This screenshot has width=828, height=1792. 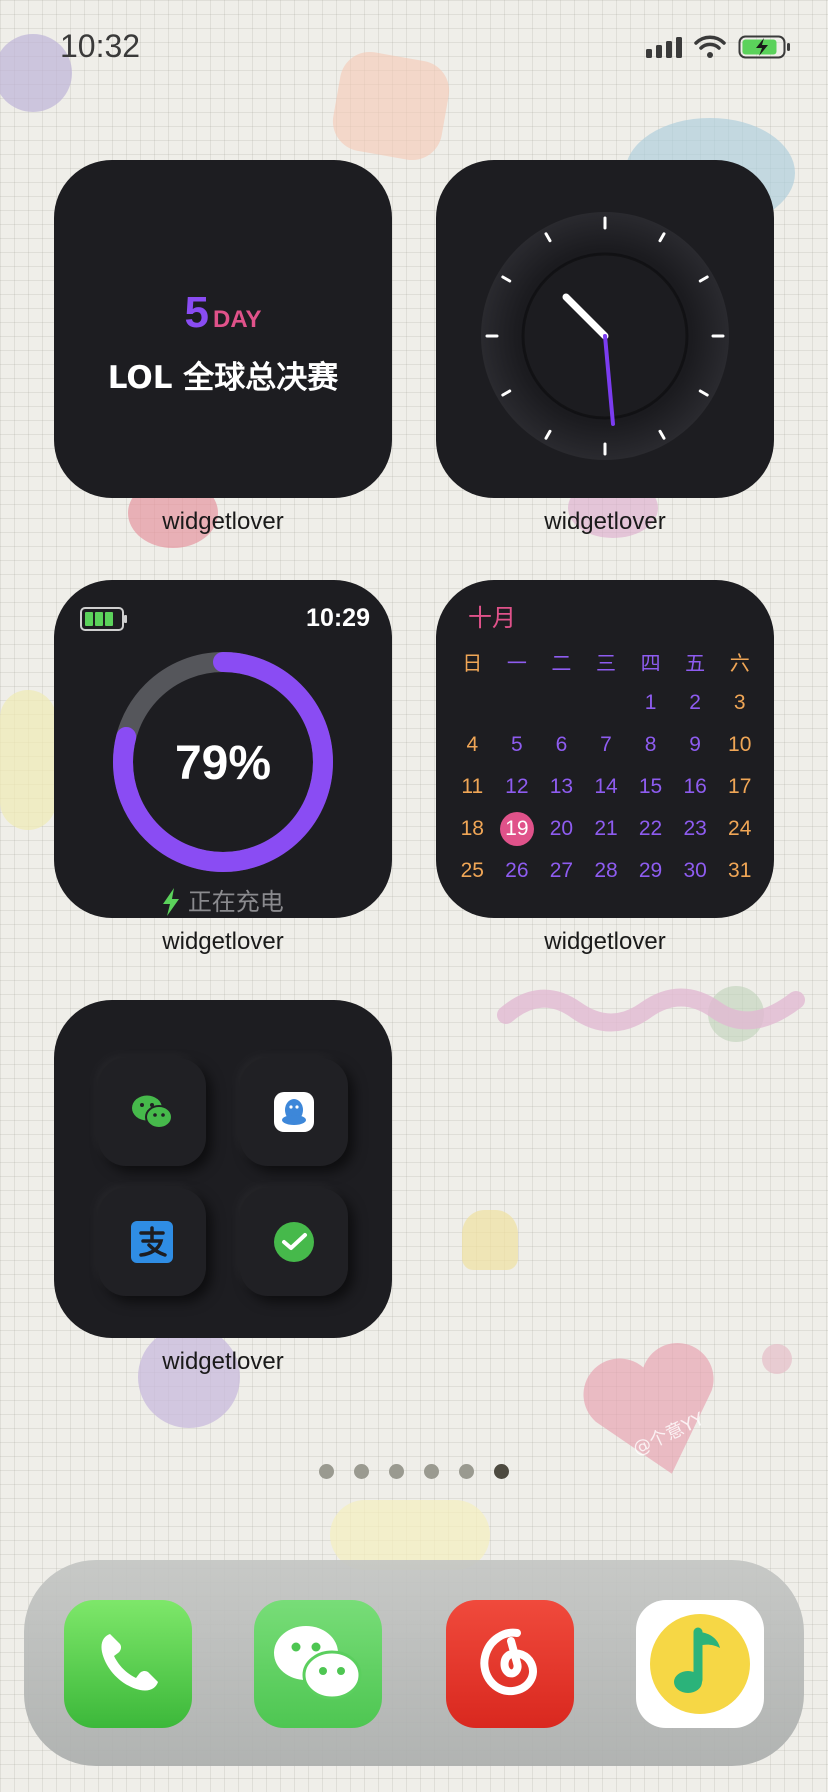 I want to click on countdown-title: LOL 全球总决赛, so click(x=223, y=378).